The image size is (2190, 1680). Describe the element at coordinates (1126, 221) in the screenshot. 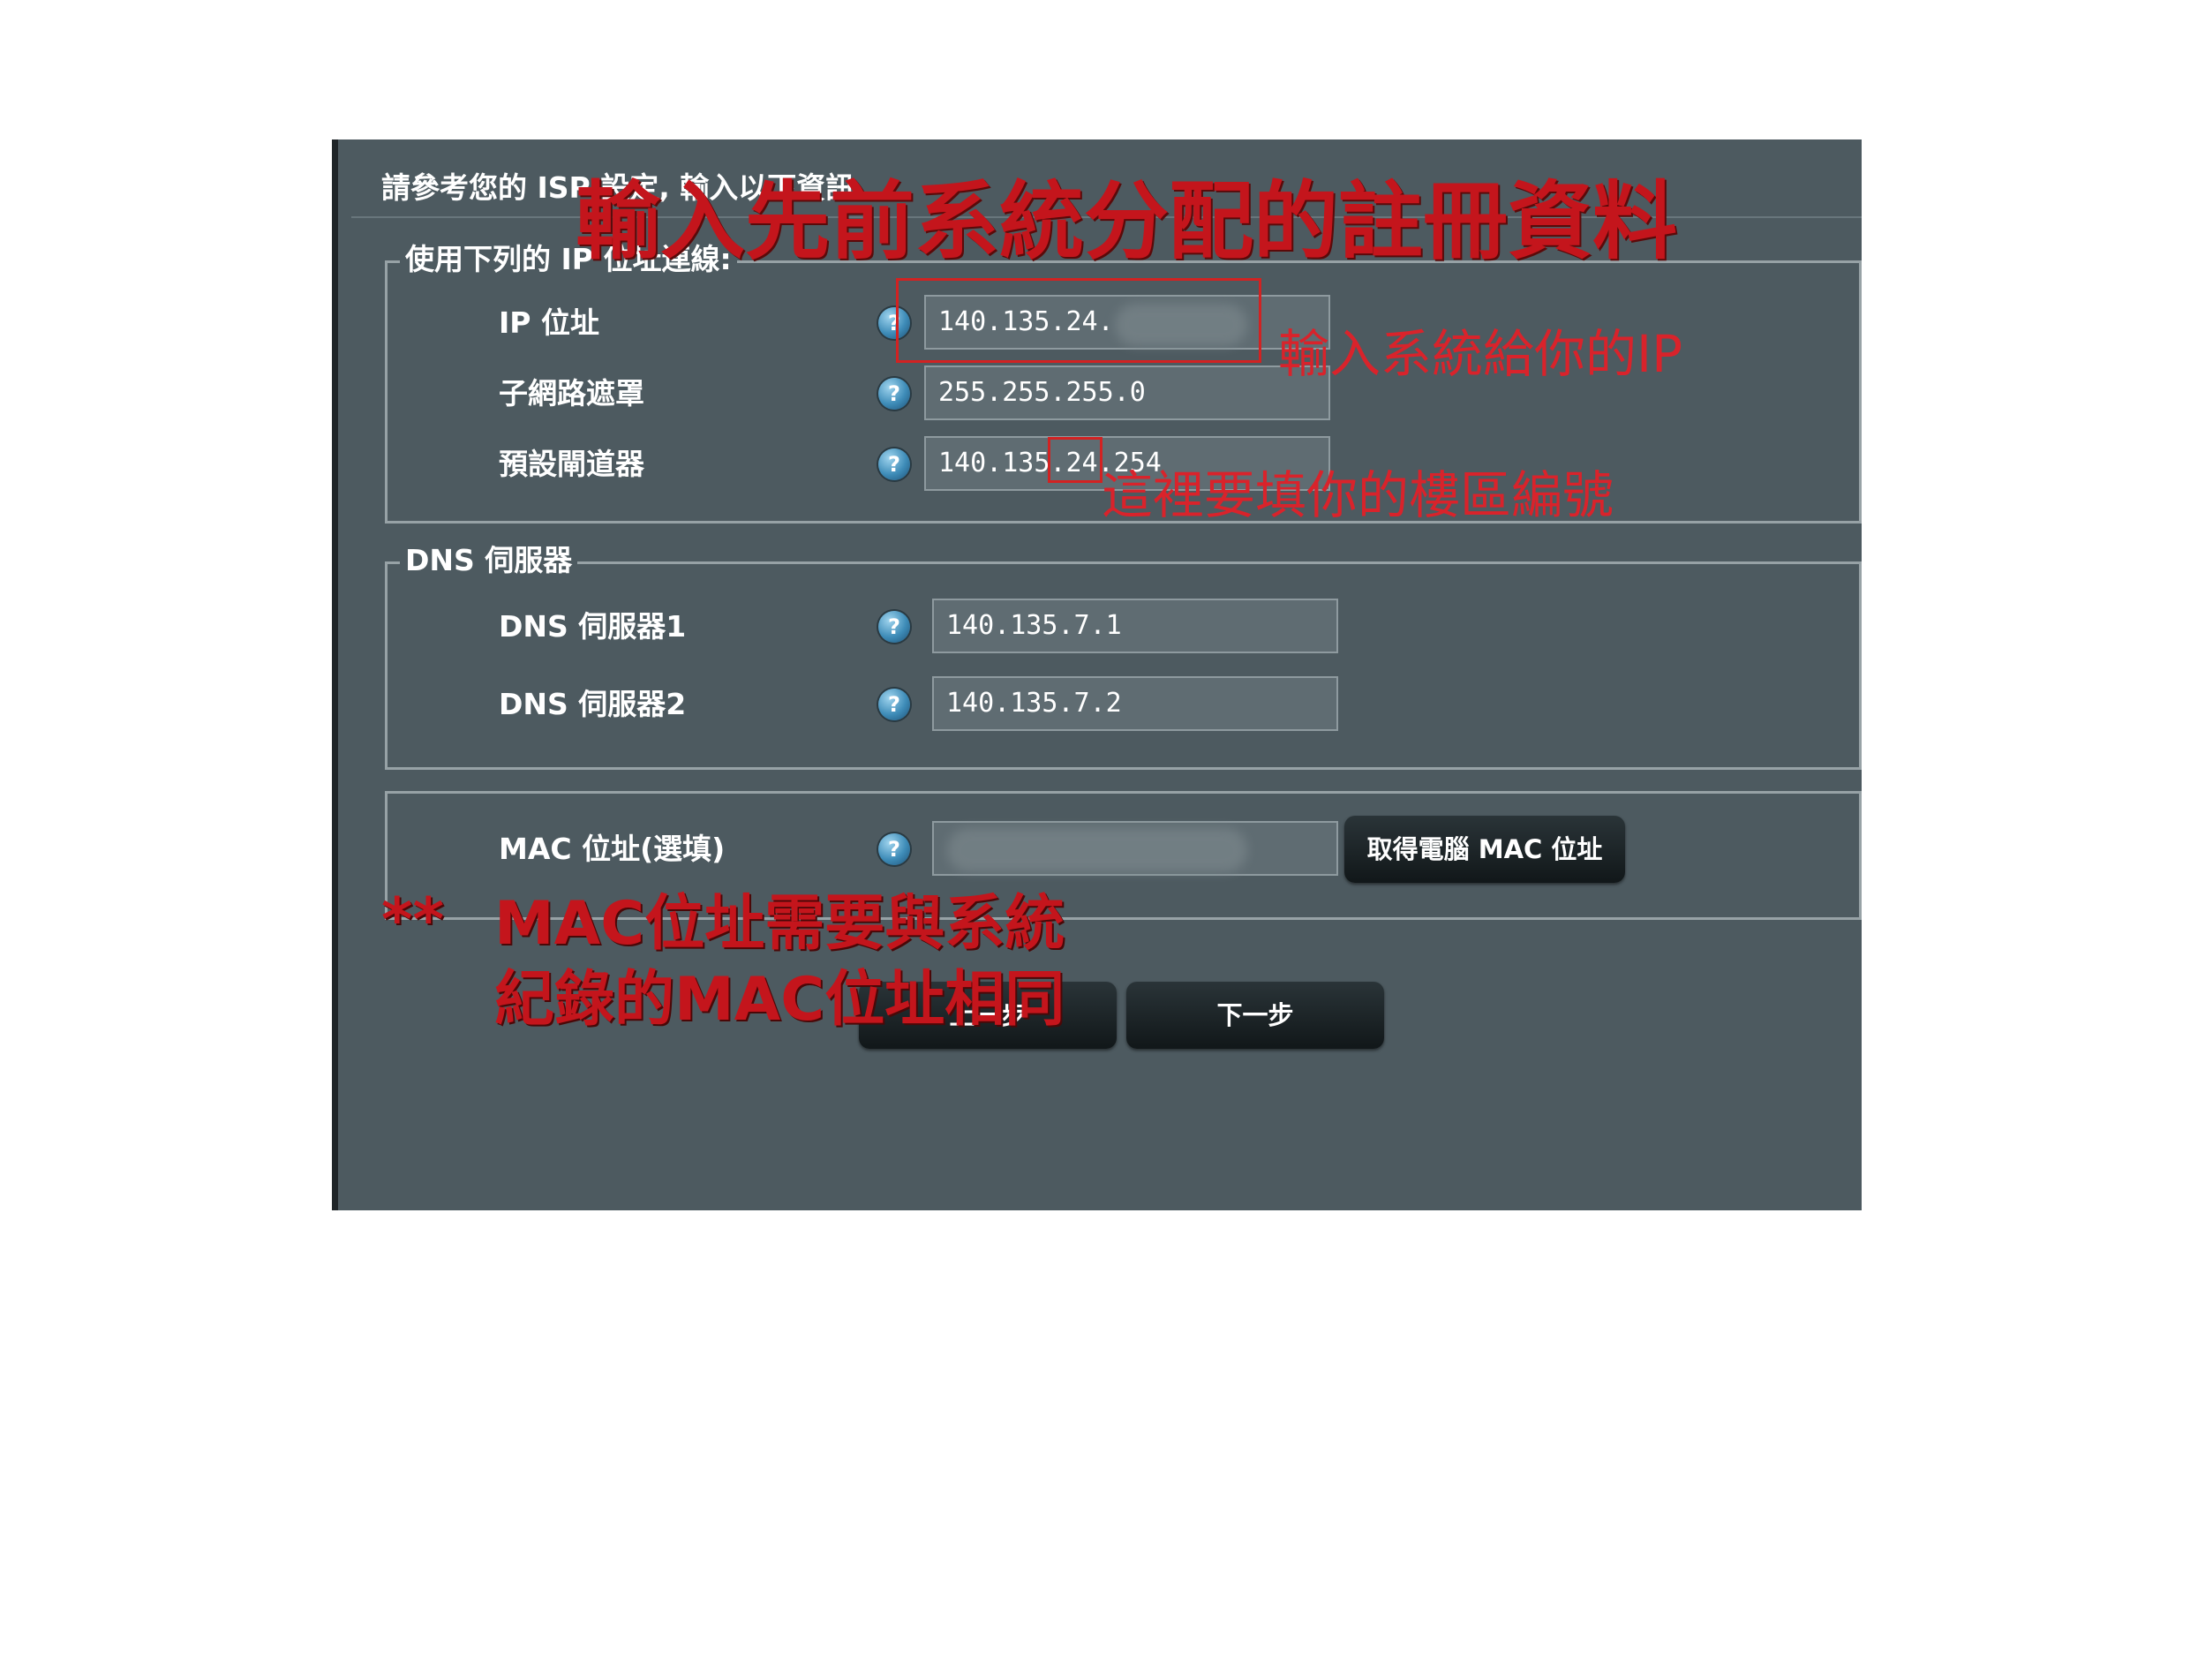

I see `annotation-title: 輸入先前系統分配的註冊資料` at that location.